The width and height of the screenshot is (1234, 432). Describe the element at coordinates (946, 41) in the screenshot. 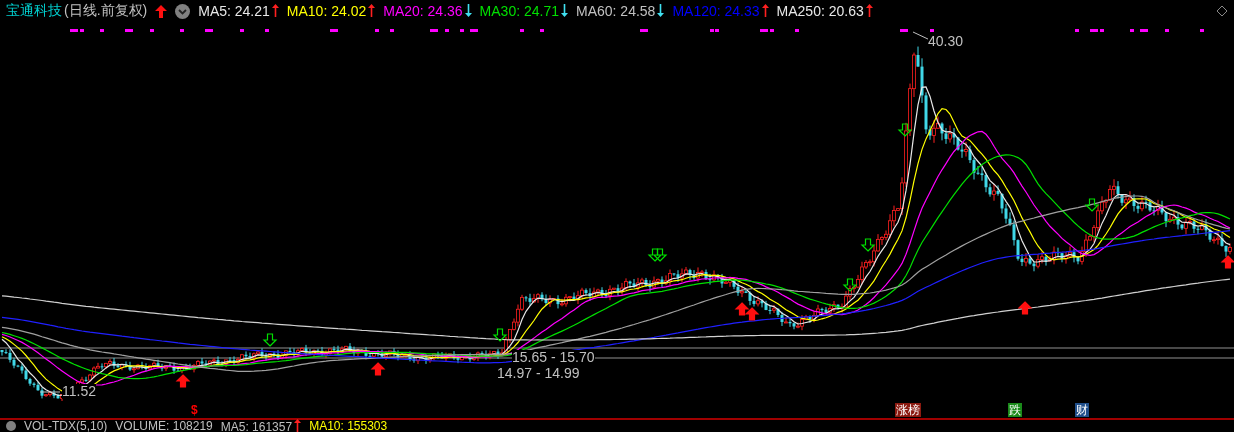

I see `price-label: 40.30` at that location.